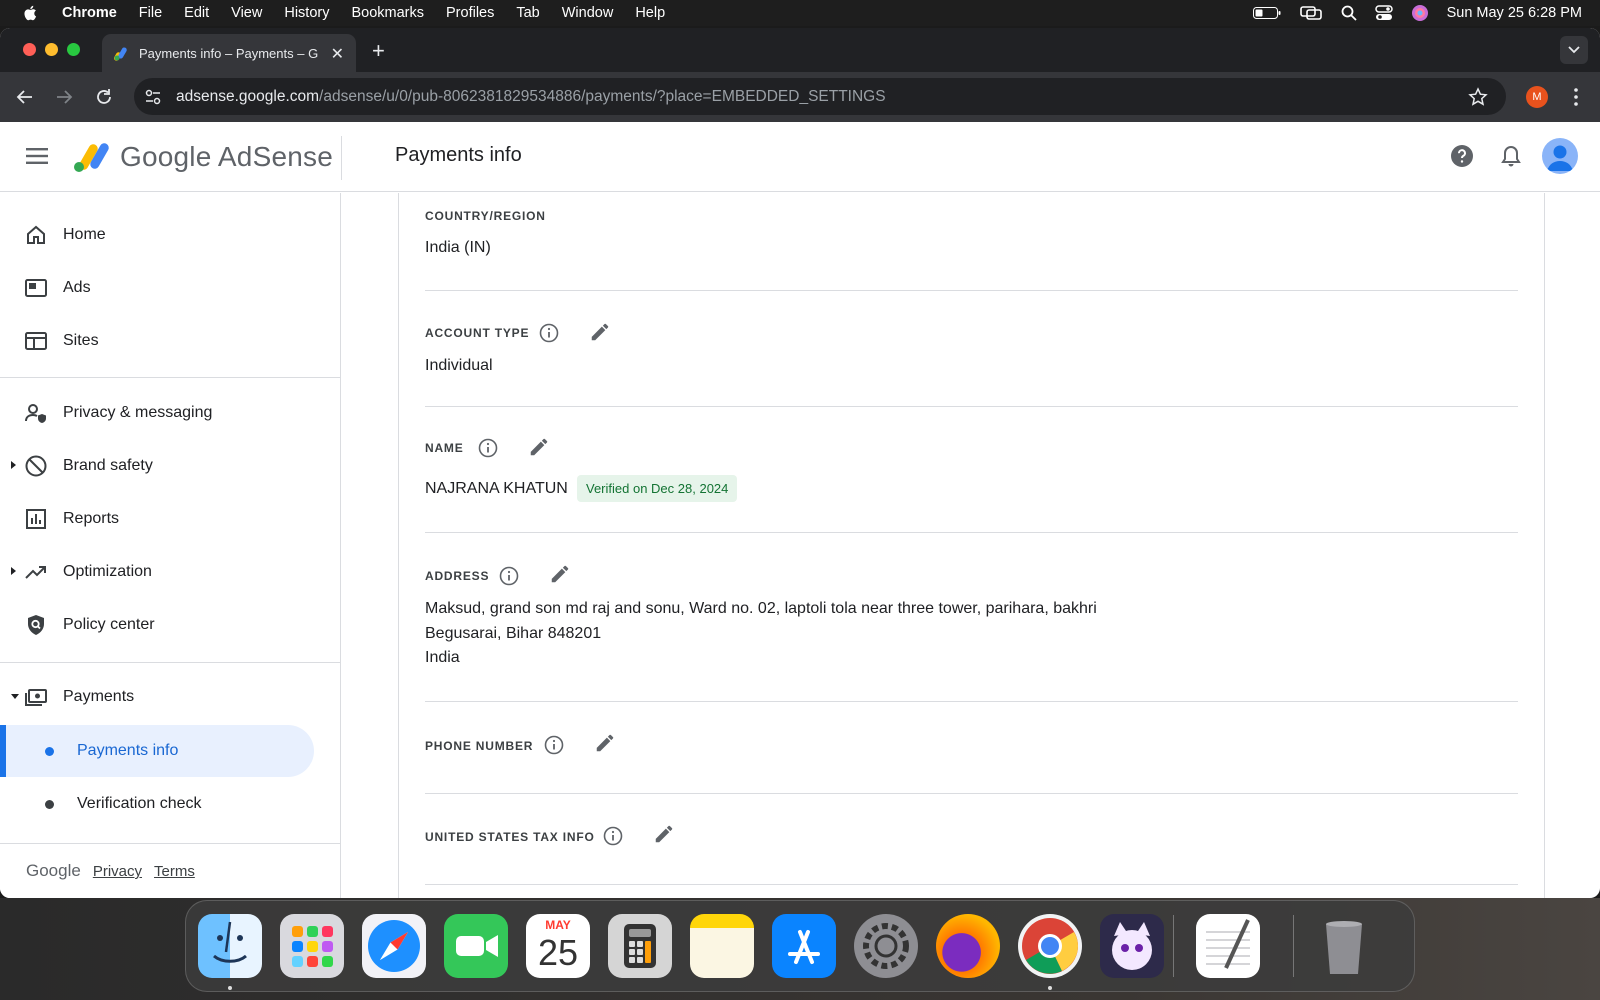  Describe the element at coordinates (588, 13) in the screenshot. I see `menu-window: Window` at that location.